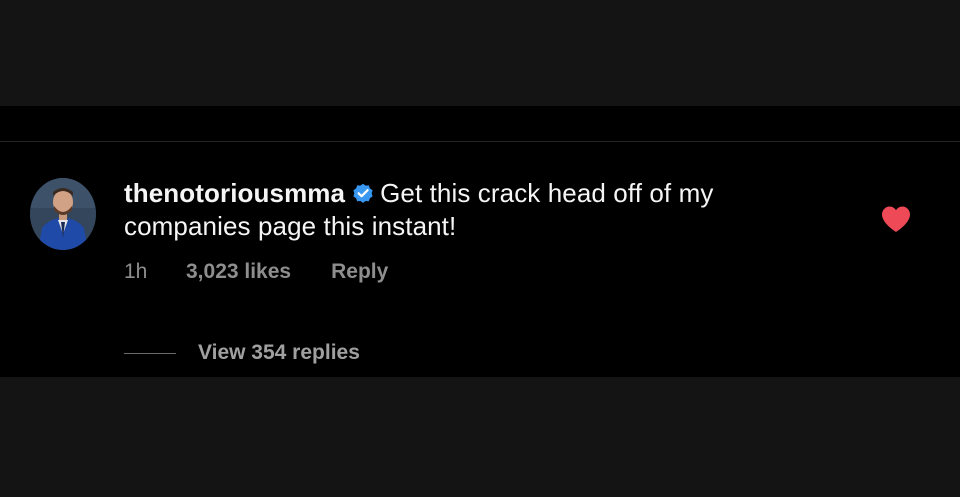  I want to click on avatar, so click(63, 214).